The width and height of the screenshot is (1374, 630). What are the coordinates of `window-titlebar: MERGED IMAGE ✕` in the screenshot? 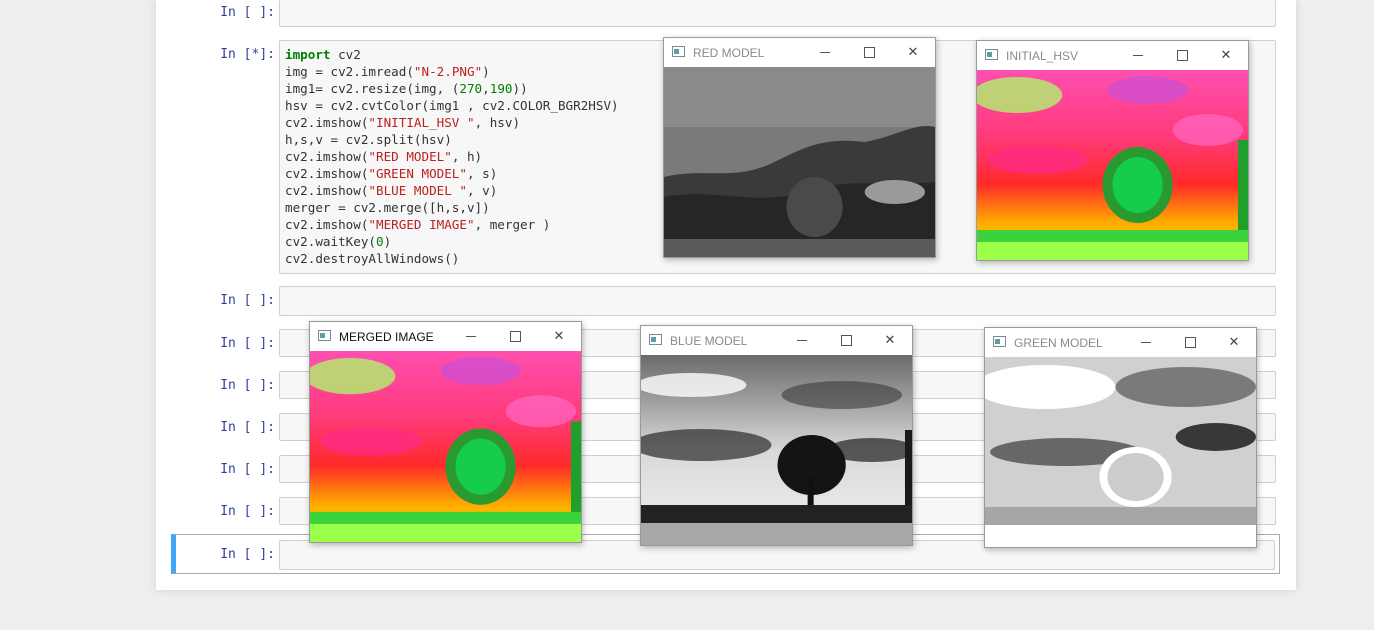 It's located at (445, 336).